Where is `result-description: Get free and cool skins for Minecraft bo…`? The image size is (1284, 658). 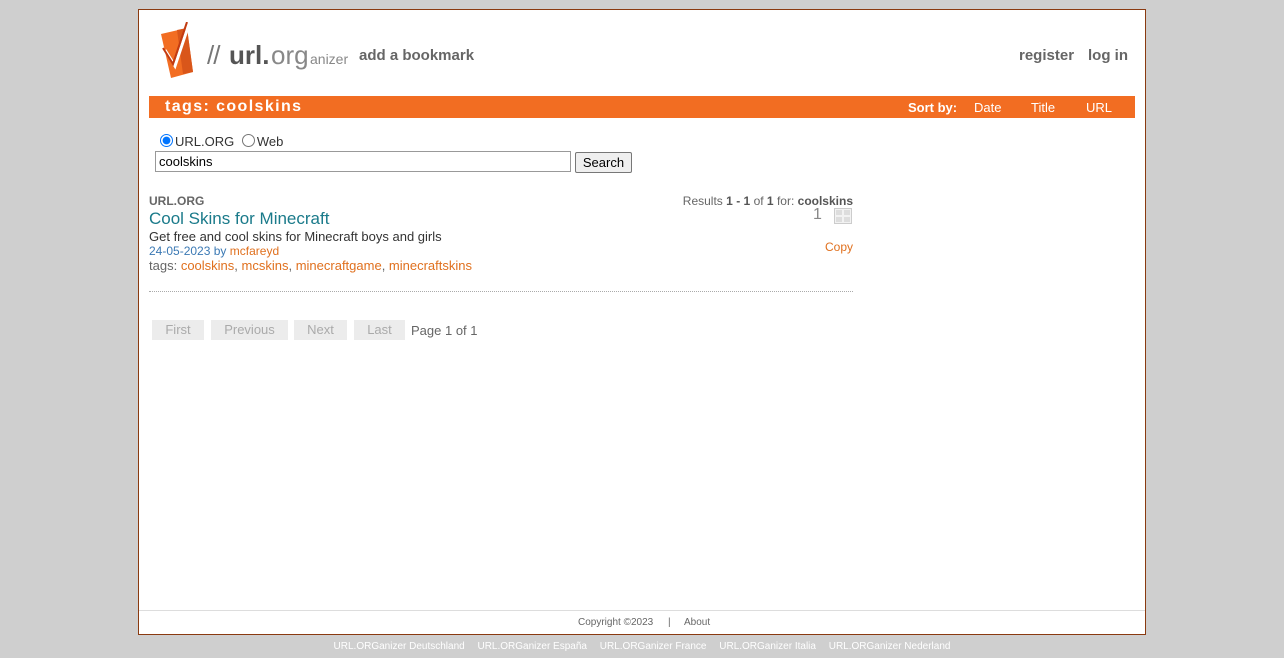
result-description: Get free and cool skins for Minecraft bo… is located at coordinates (295, 236).